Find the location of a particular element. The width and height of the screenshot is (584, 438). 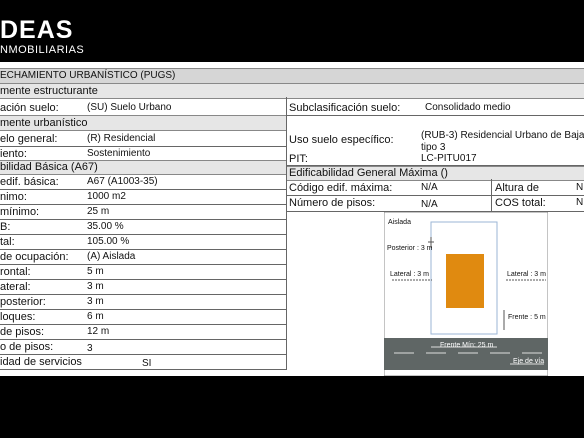

frente-minimo-label: Frente Mín: 25 m is located at coordinates (467, 345).